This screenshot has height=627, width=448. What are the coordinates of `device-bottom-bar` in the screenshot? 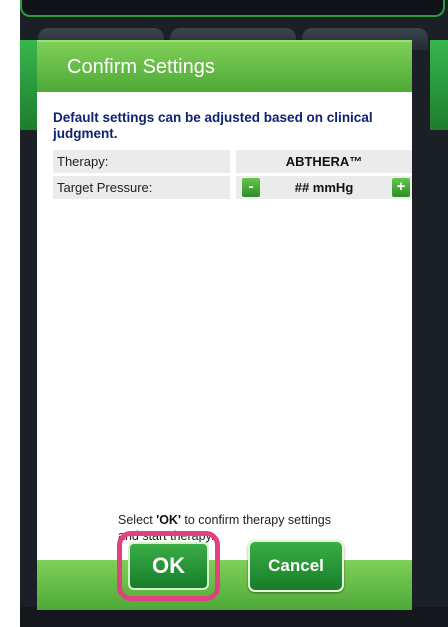 It's located at (234, 617).